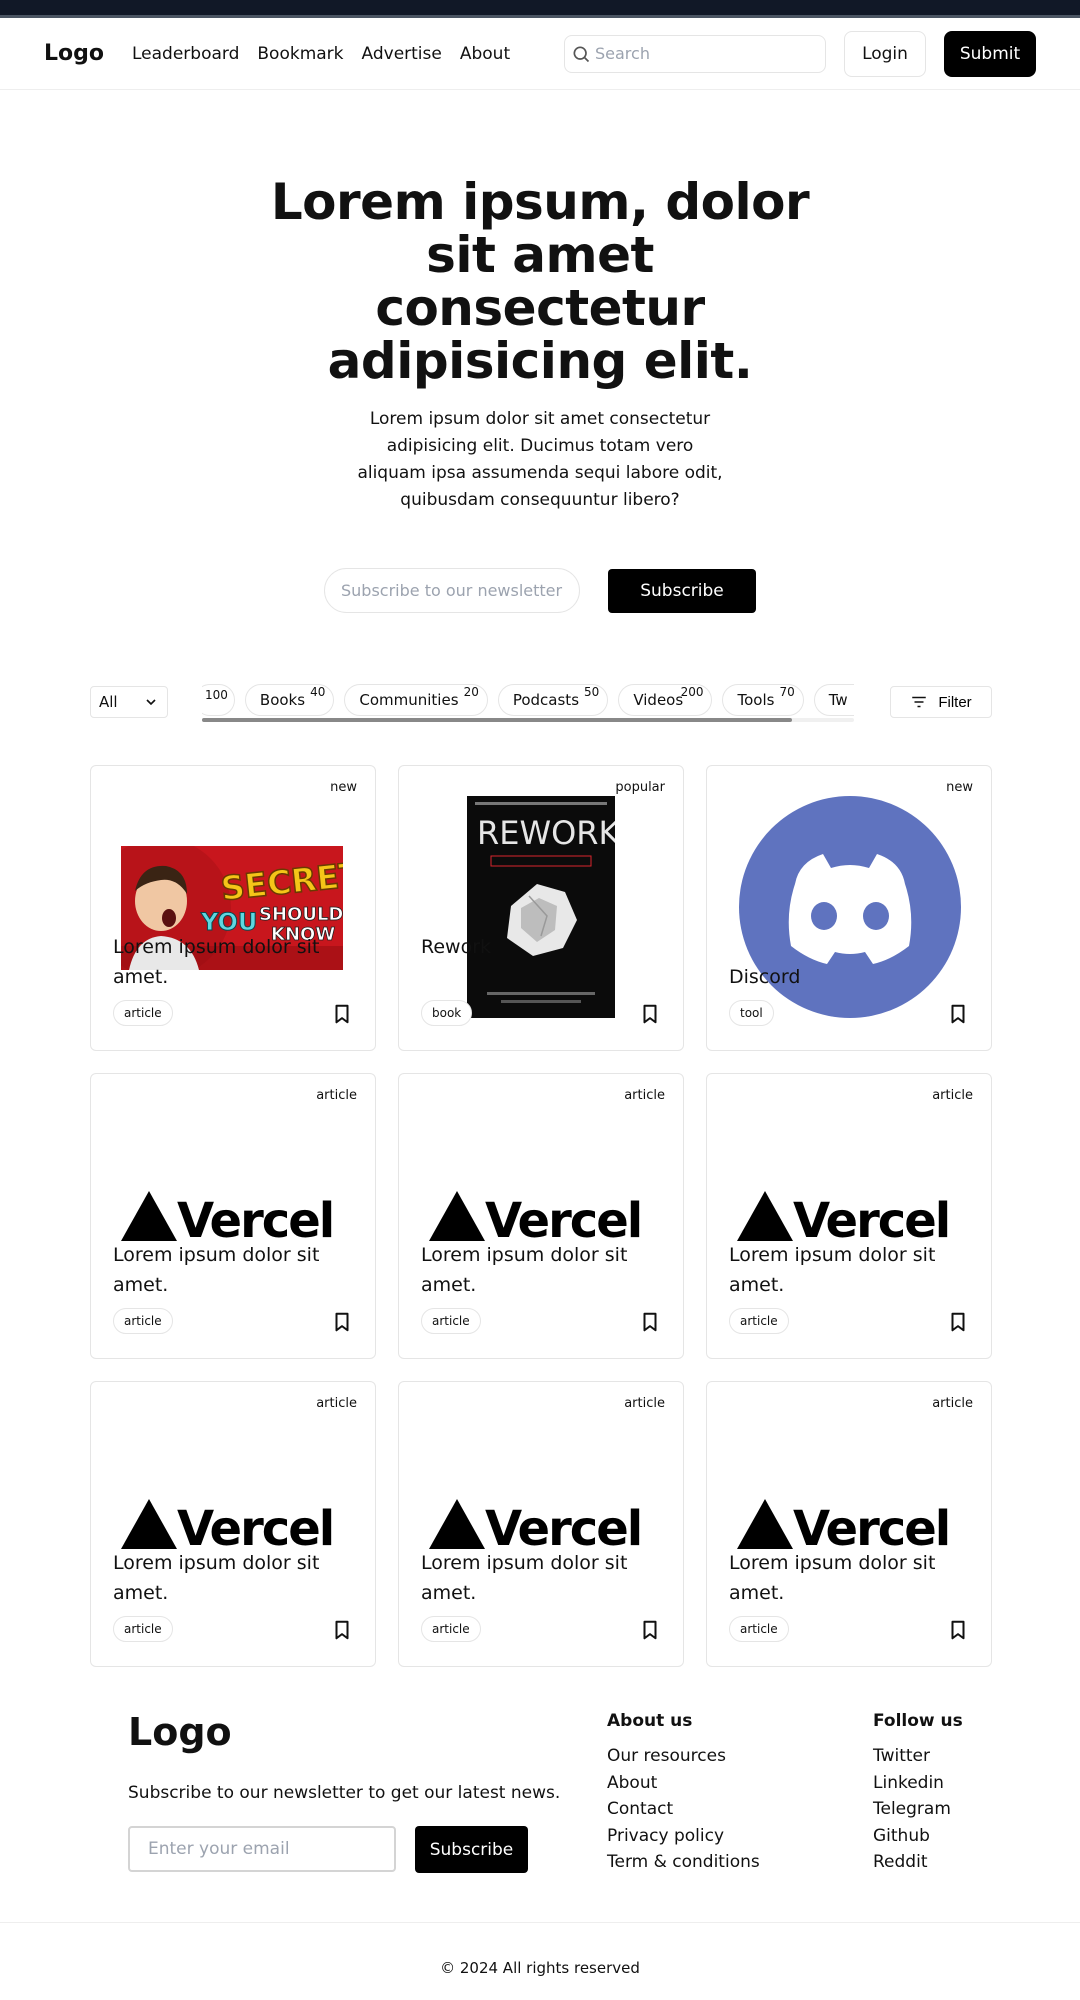 The image size is (1080, 2000). I want to click on card-status-tag: popular, so click(640, 787).